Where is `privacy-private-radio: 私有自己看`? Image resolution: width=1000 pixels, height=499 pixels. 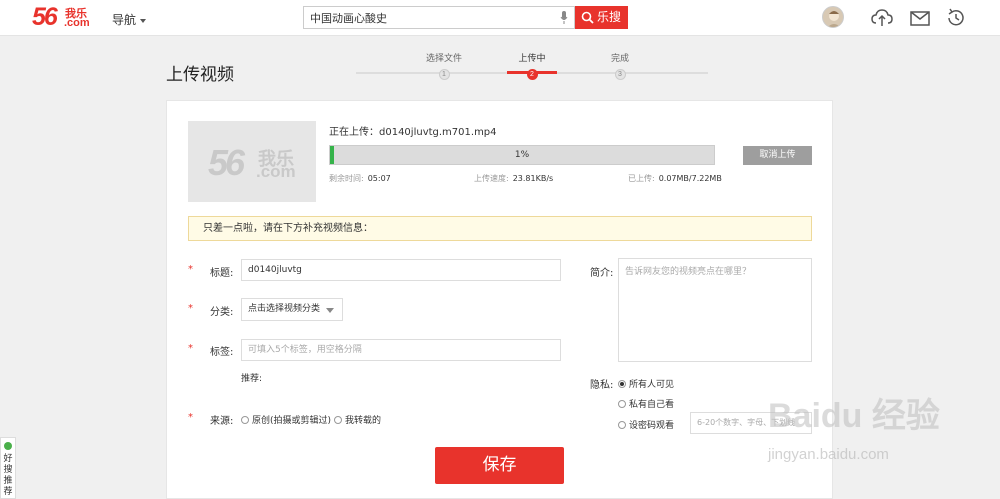 privacy-private-radio: 私有自己看 is located at coordinates (646, 403).